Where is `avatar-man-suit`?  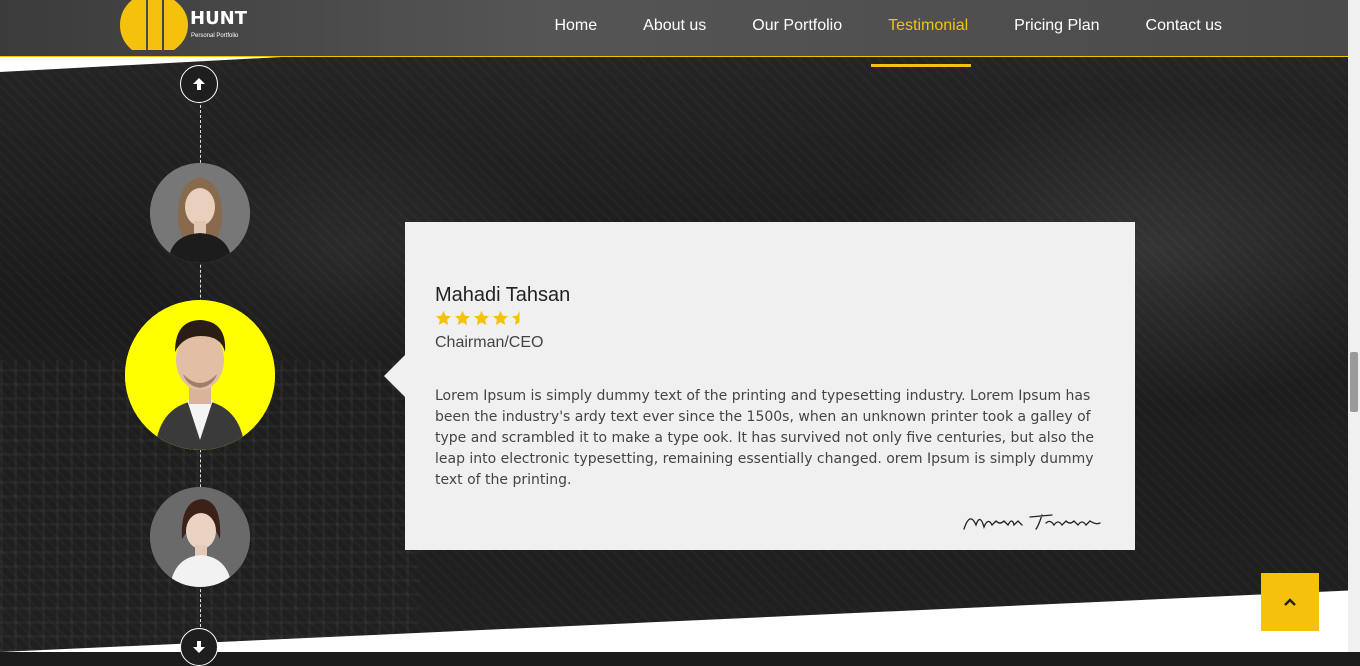 avatar-man-suit is located at coordinates (200, 375).